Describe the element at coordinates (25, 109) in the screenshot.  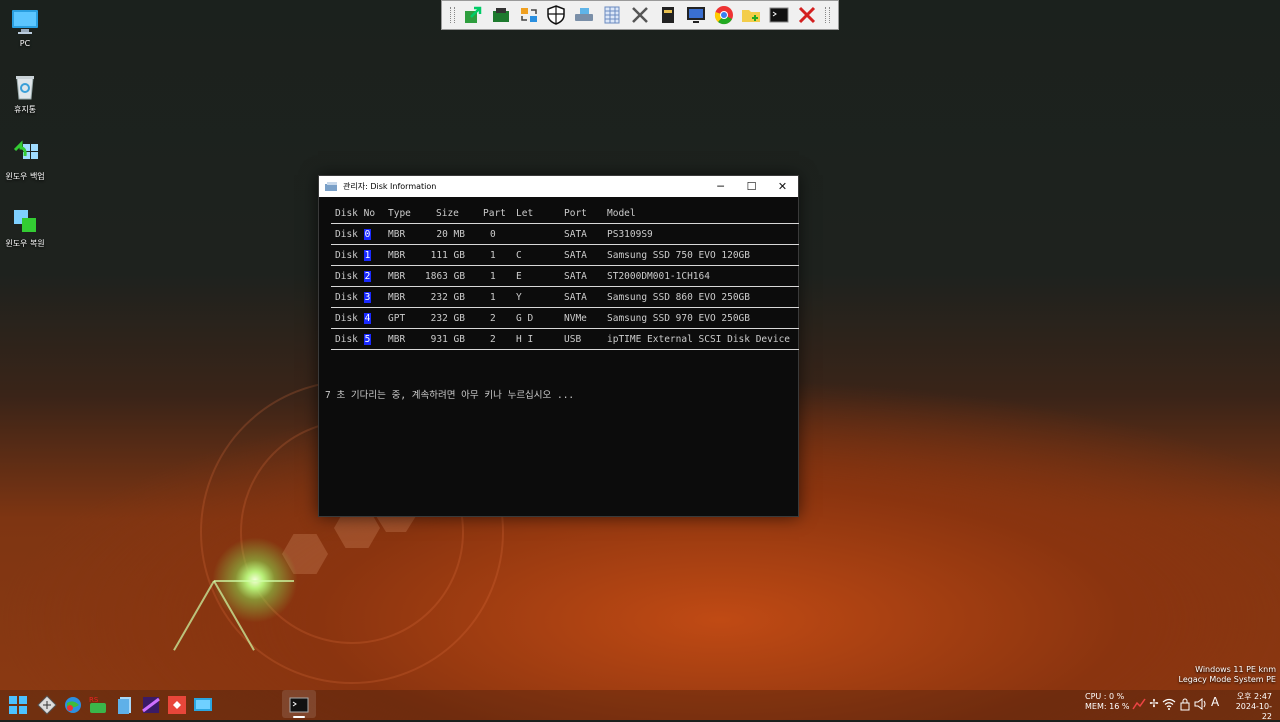
I see `desktop-icon-label: 휴지통` at that location.